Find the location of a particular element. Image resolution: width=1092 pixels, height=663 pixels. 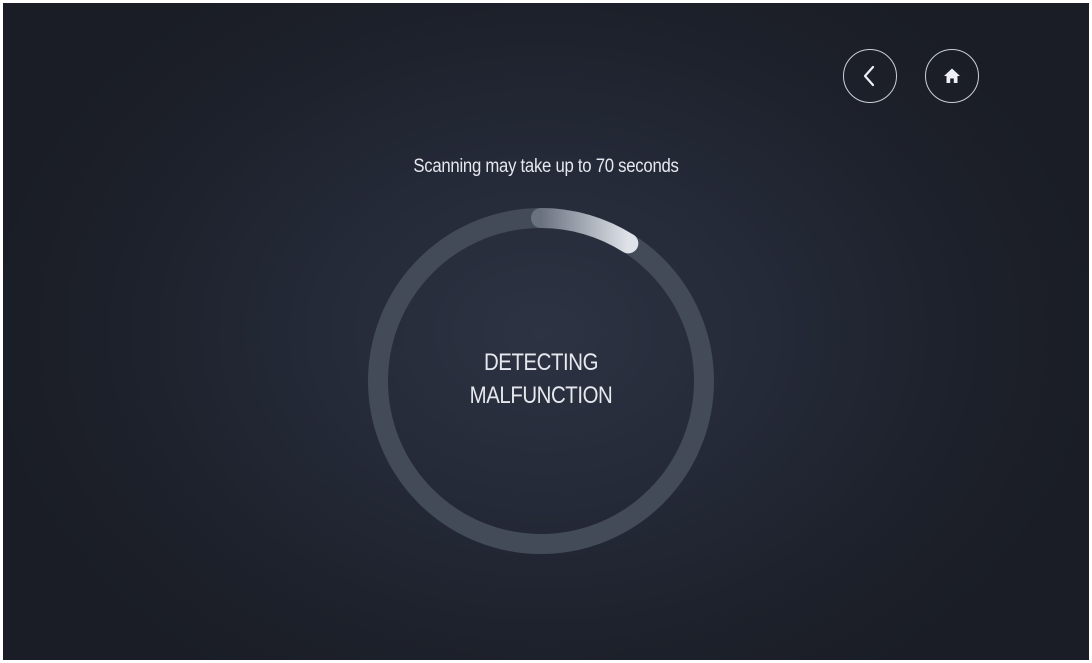

home-button is located at coordinates (952, 76).